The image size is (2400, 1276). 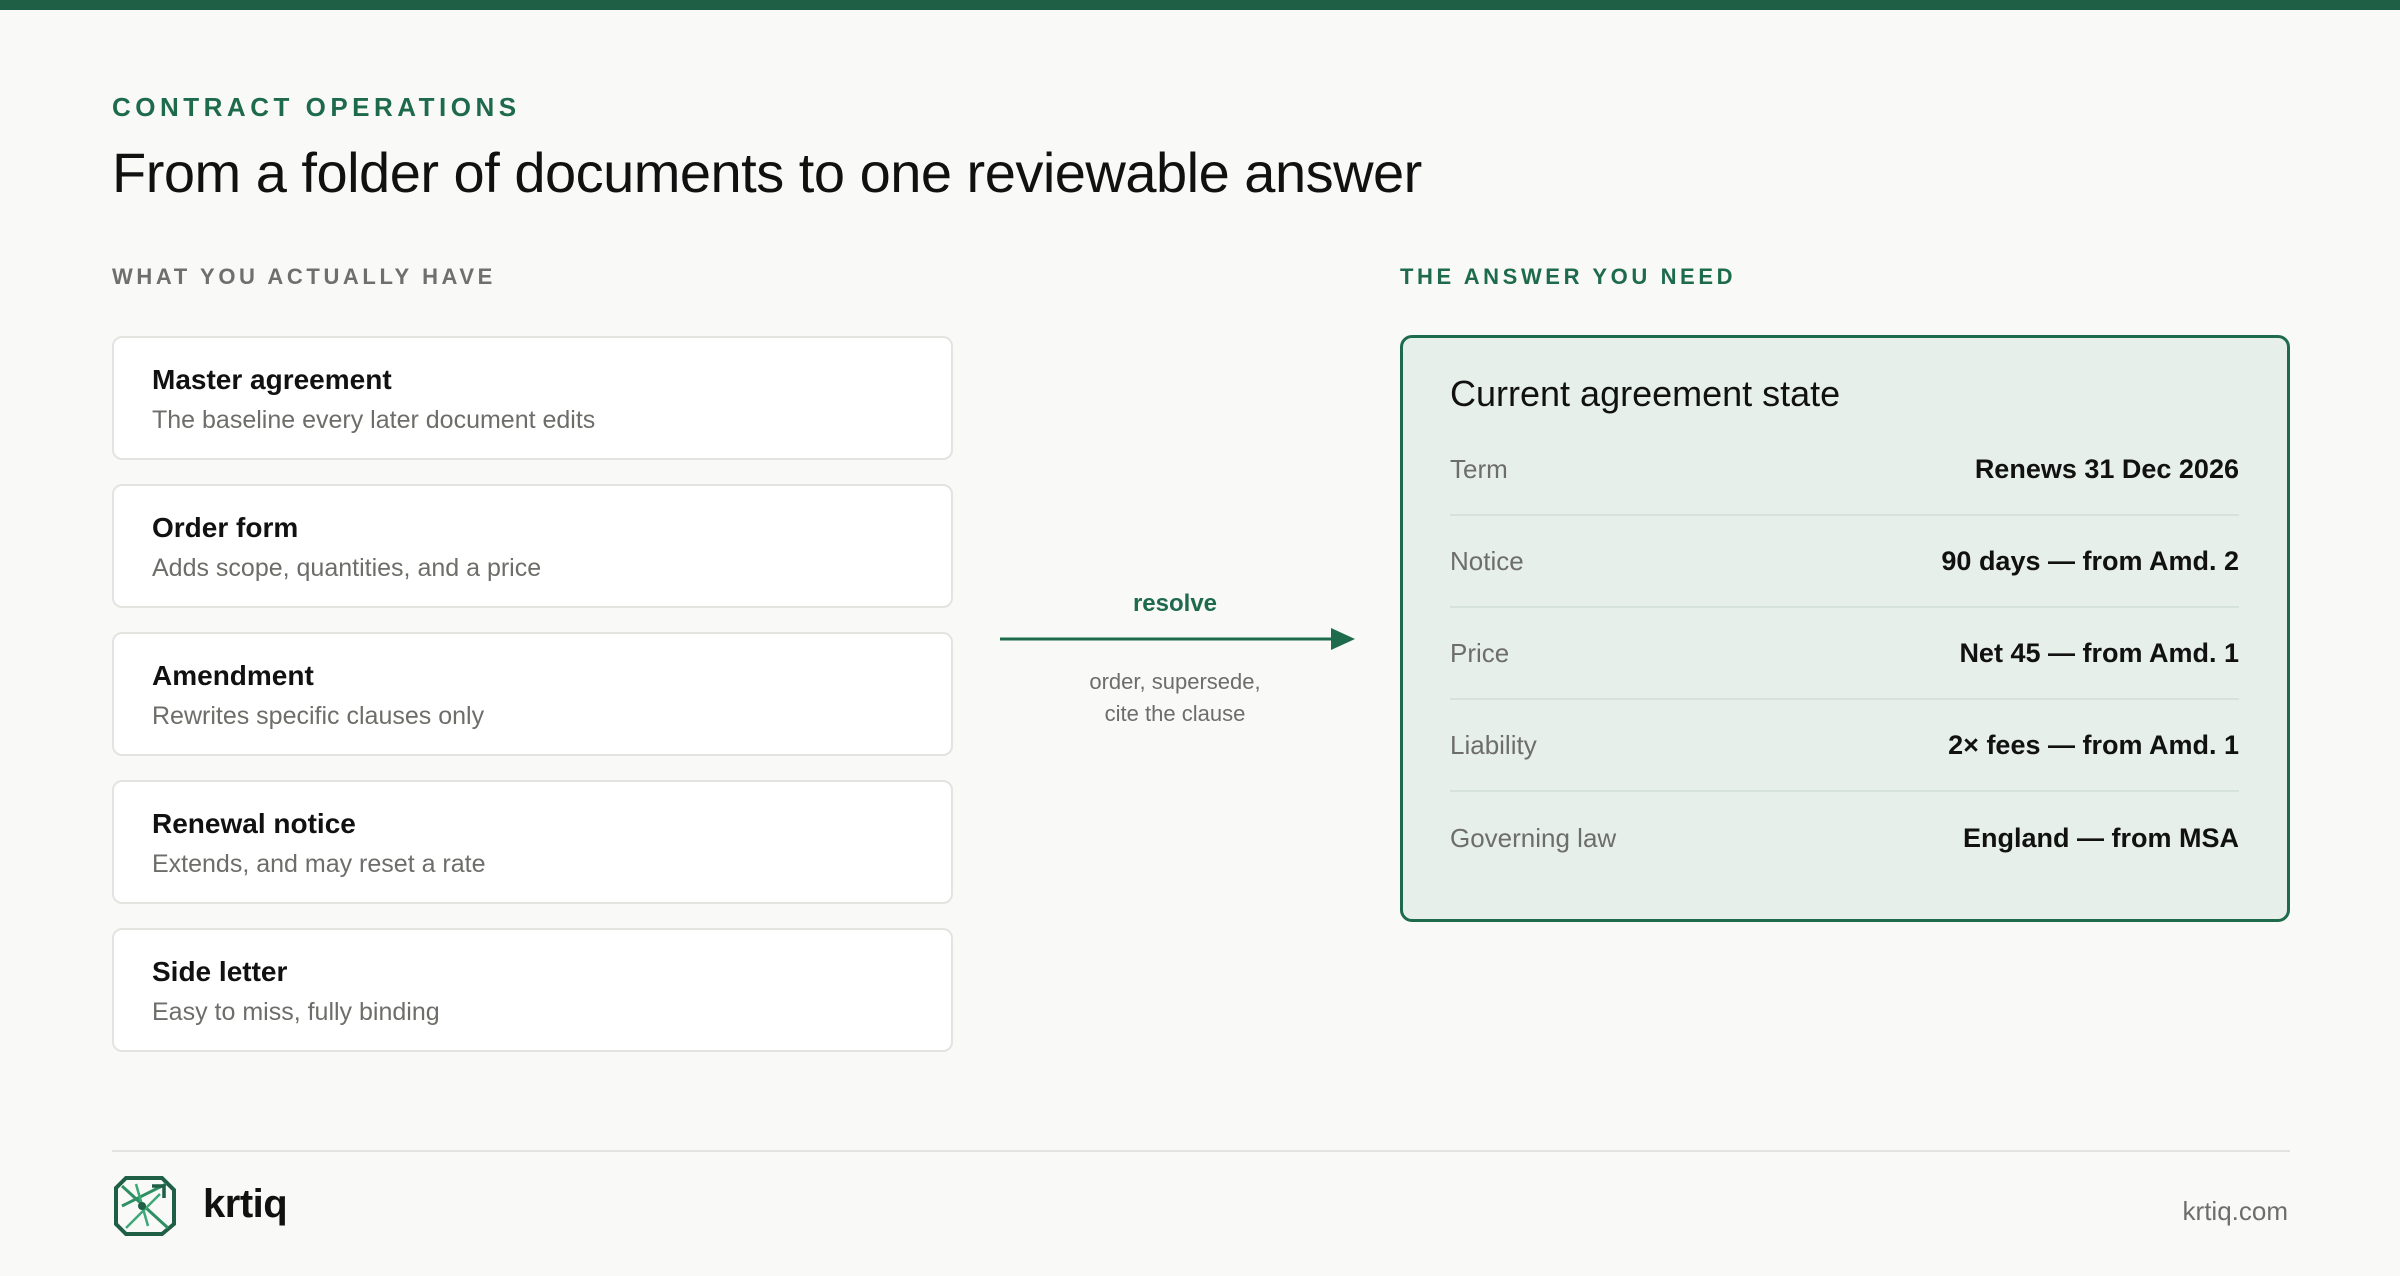 I want to click on row-value: 2× fees — from Amd. 1, so click(x=2093, y=744).